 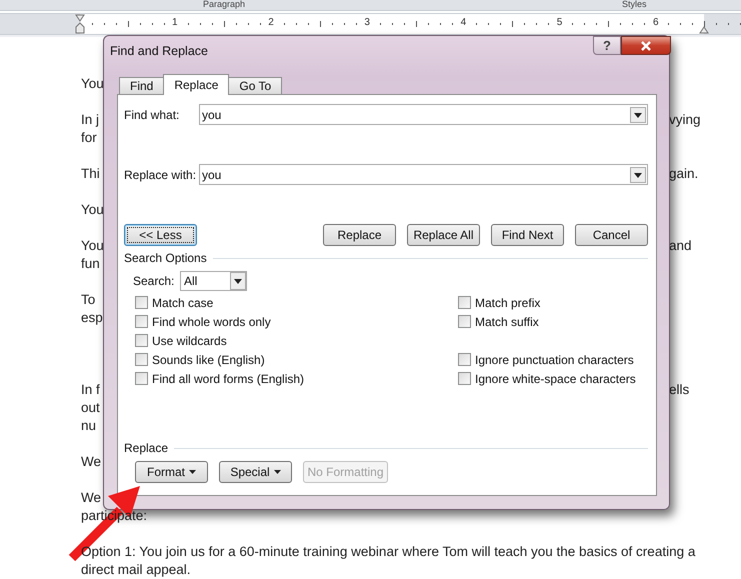 What do you see at coordinates (90, 408) in the screenshot?
I see `document-text: out` at bounding box center [90, 408].